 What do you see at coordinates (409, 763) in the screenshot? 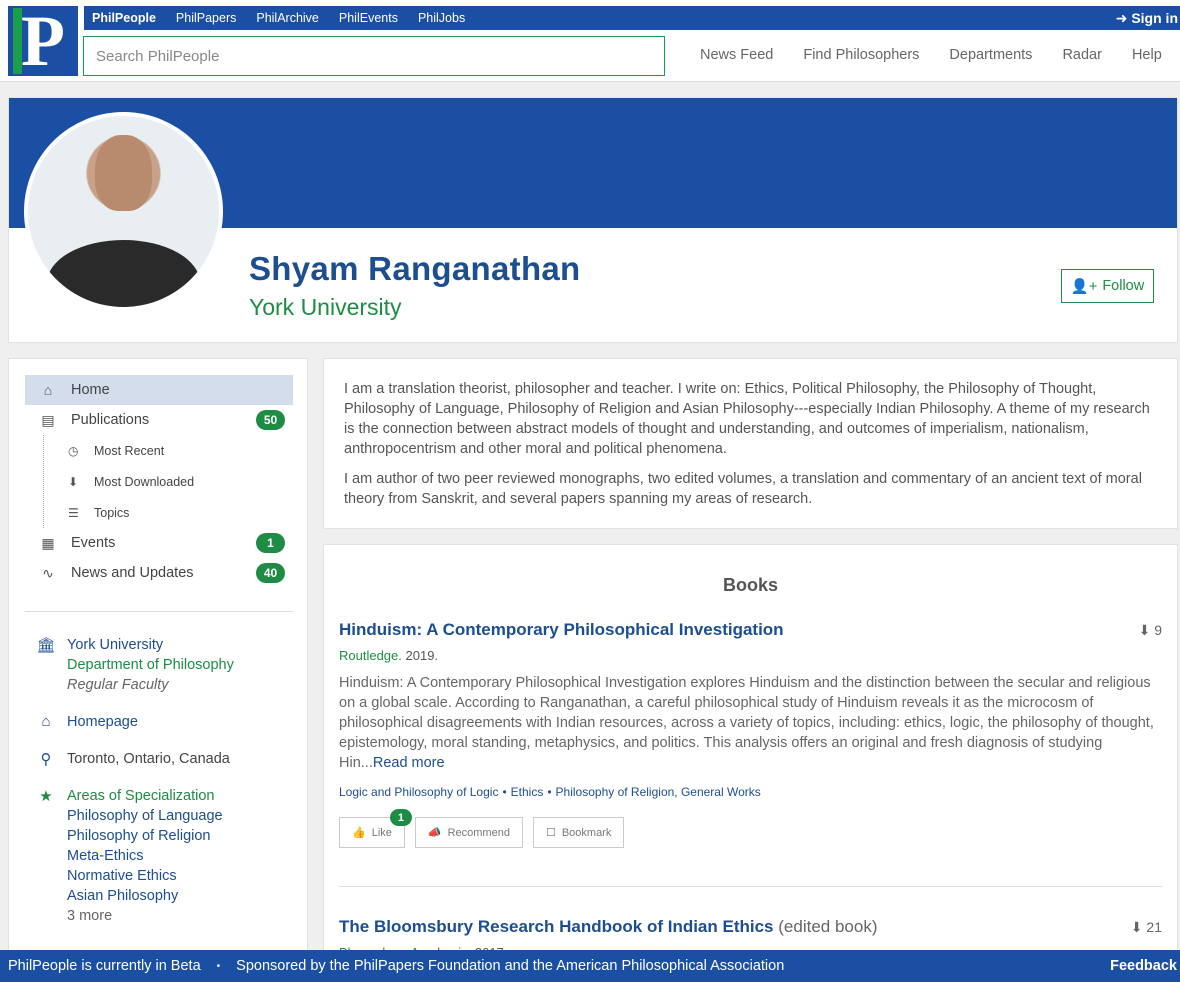
I see `read-more-link: Read more` at bounding box center [409, 763].